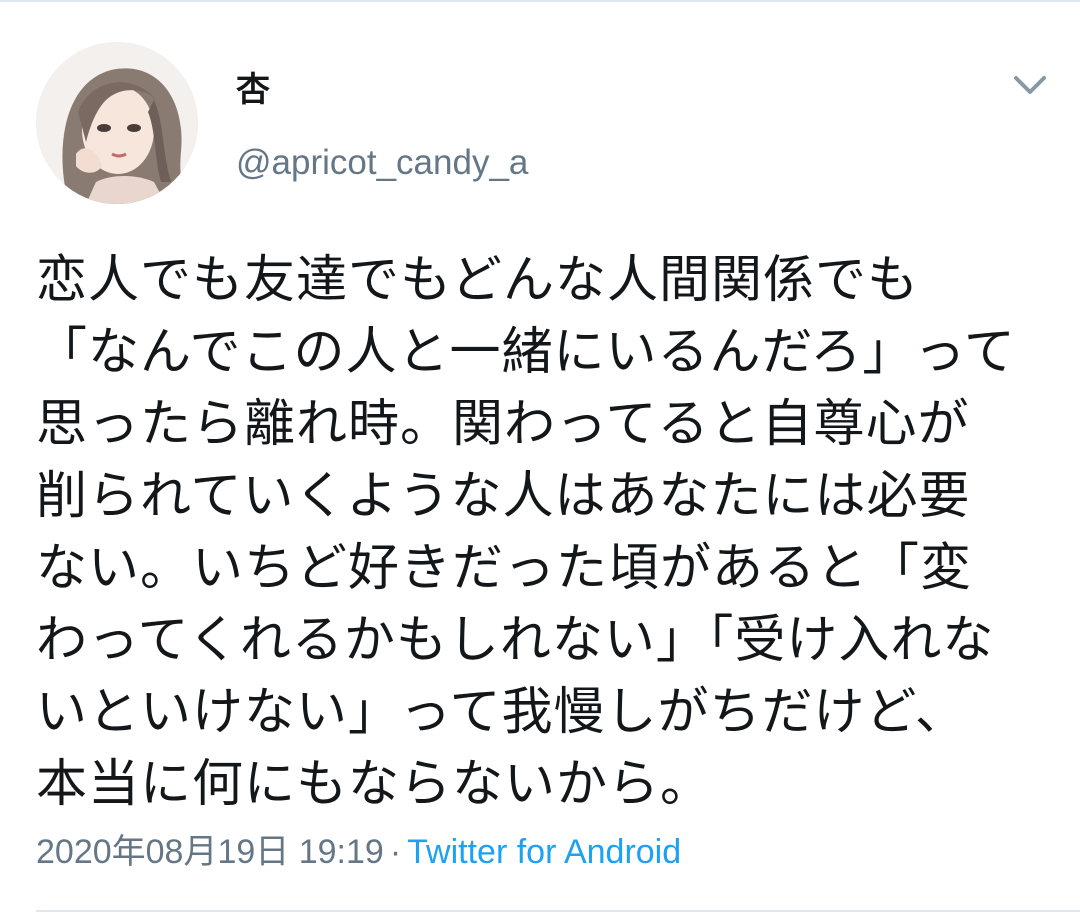 Image resolution: width=1080 pixels, height=914 pixels. What do you see at coordinates (558, 911) in the screenshot?
I see `bottom-divider` at bounding box center [558, 911].